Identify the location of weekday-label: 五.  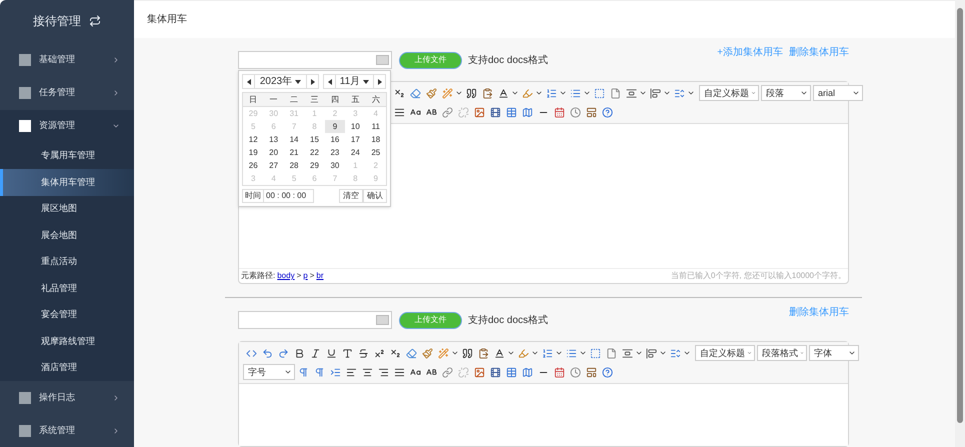
(355, 100).